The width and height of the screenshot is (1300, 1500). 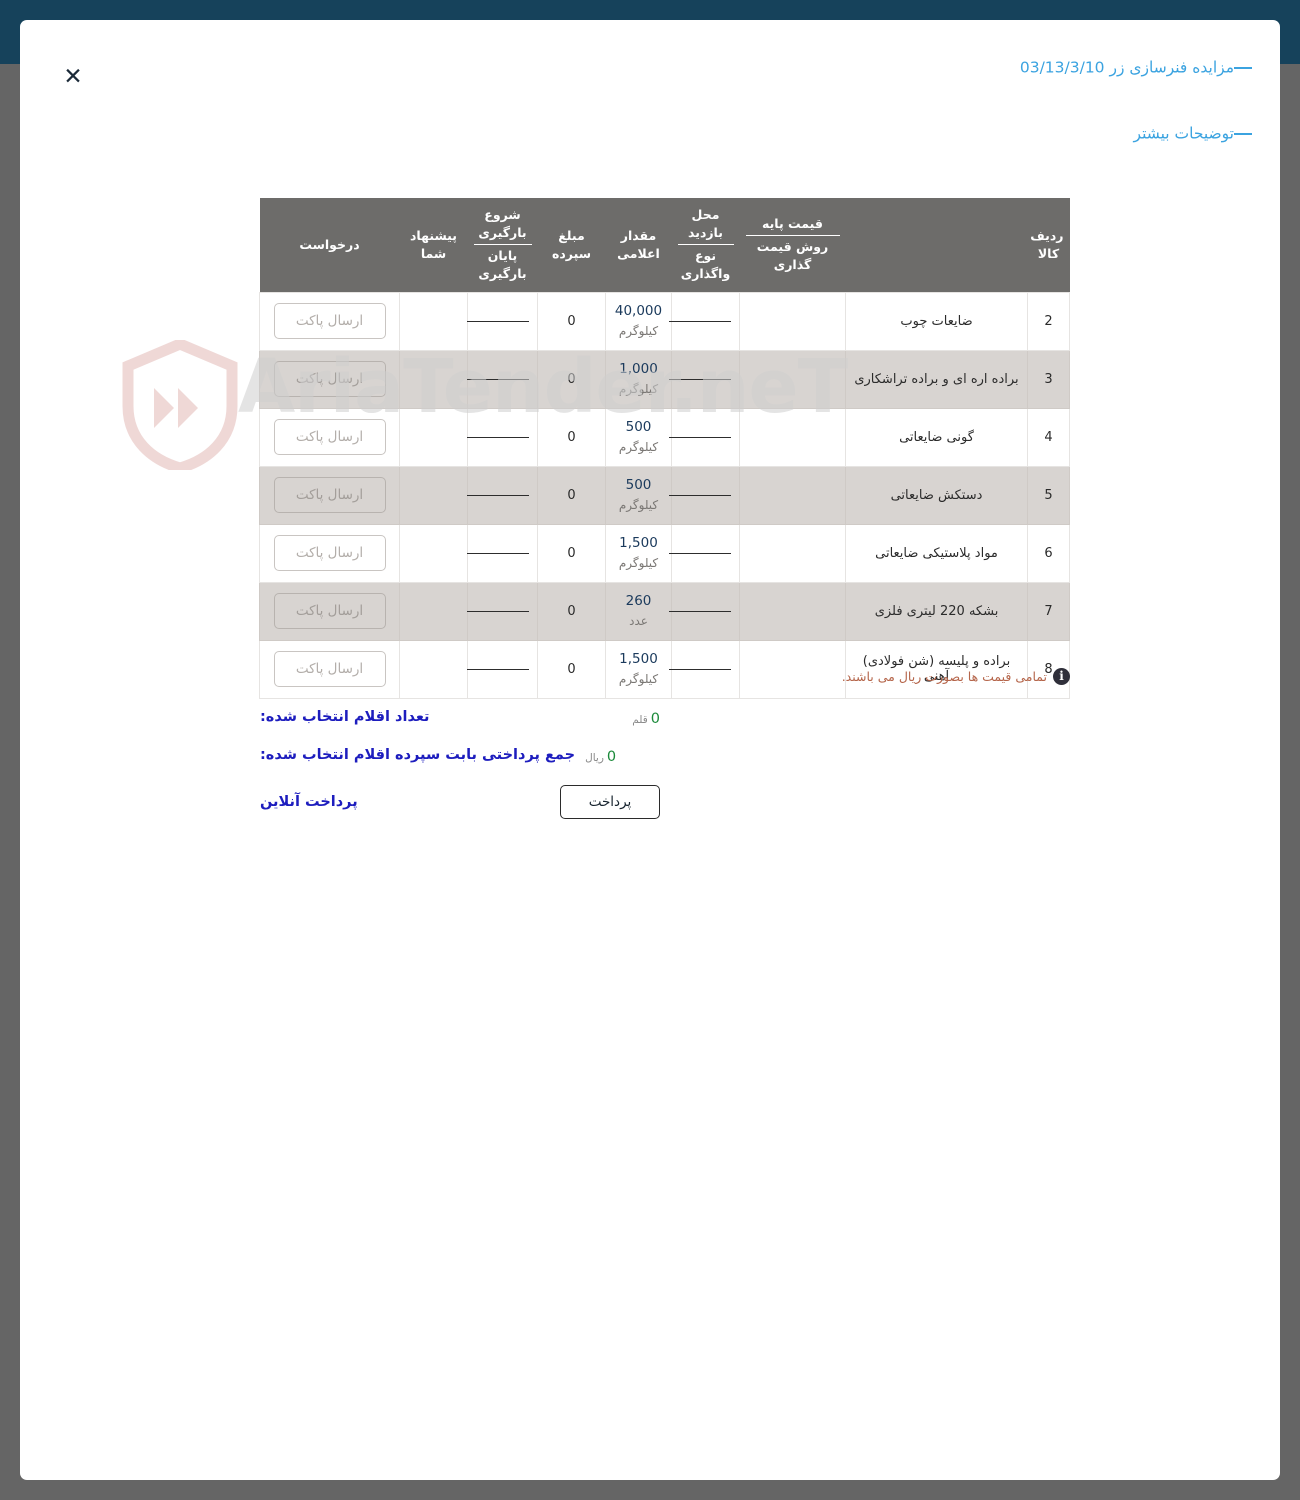 I want to click on col-visit-place-top: محل بازدید, so click(x=705, y=226).